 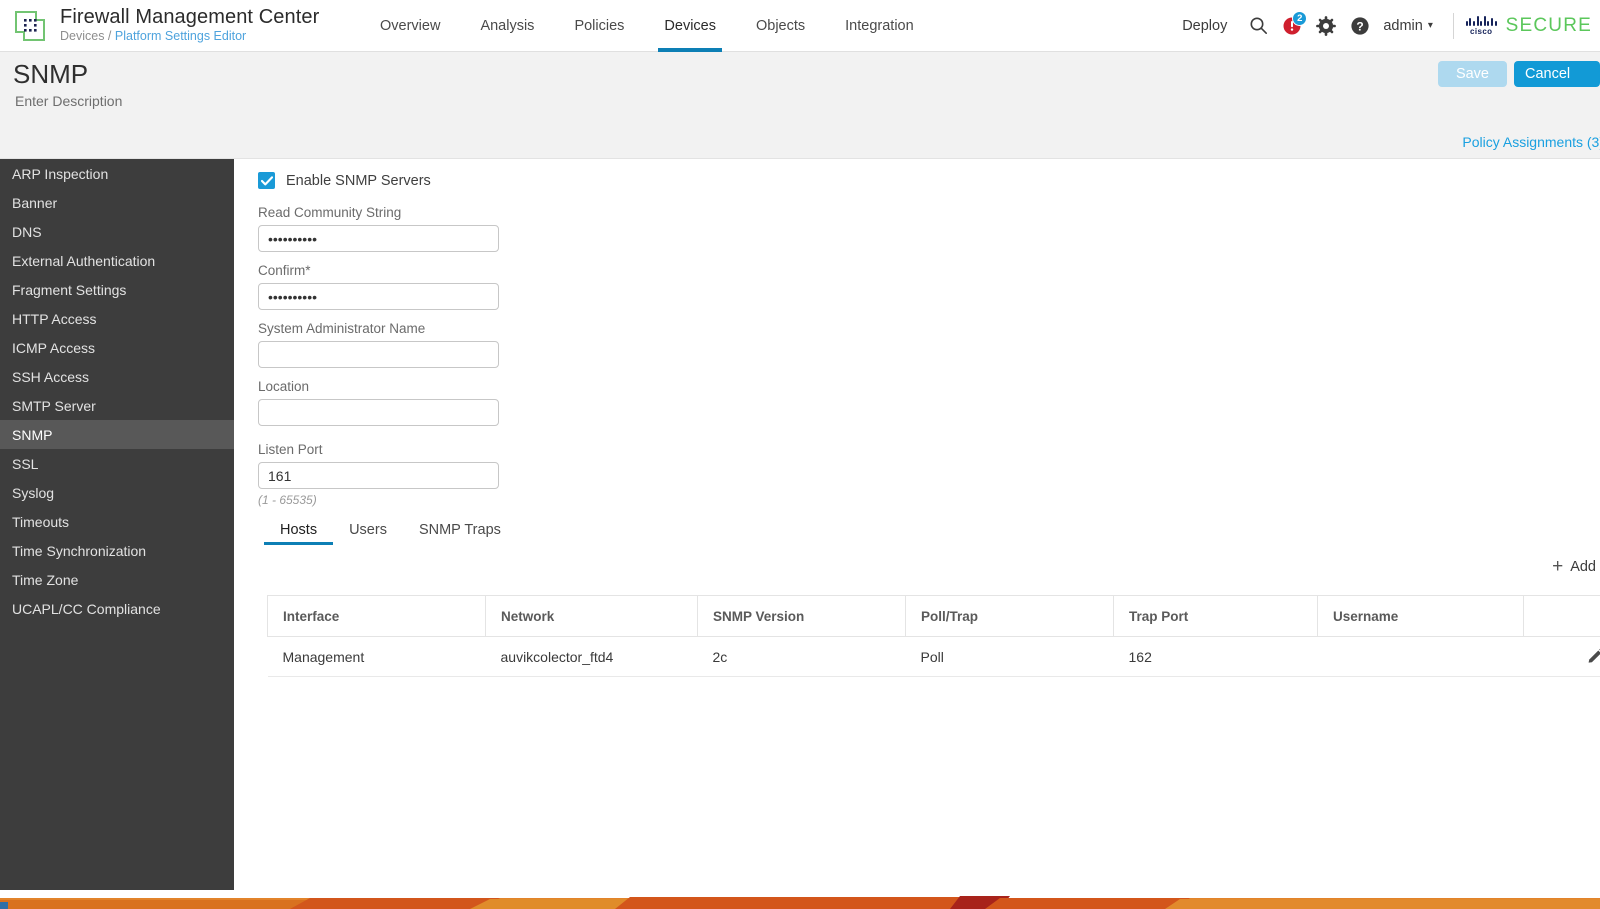 I want to click on breadcrumb-link-platform-settings-editor: Platform Settings Editor, so click(x=180, y=36).